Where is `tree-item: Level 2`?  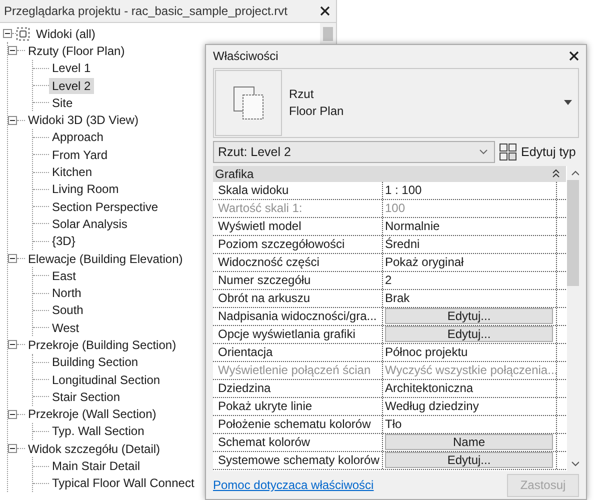 tree-item: Level 2 is located at coordinates (71, 86).